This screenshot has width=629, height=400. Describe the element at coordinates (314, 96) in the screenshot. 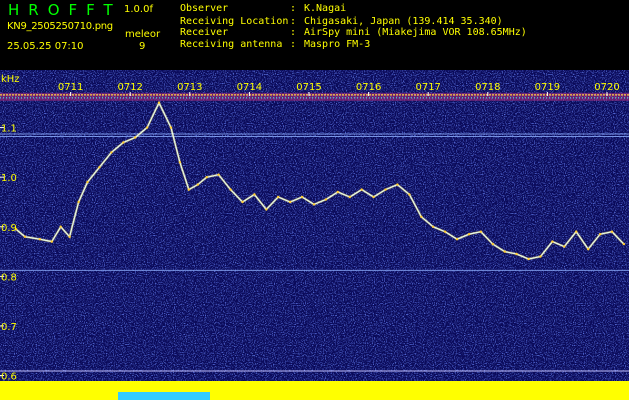

I see `carrier-band` at that location.